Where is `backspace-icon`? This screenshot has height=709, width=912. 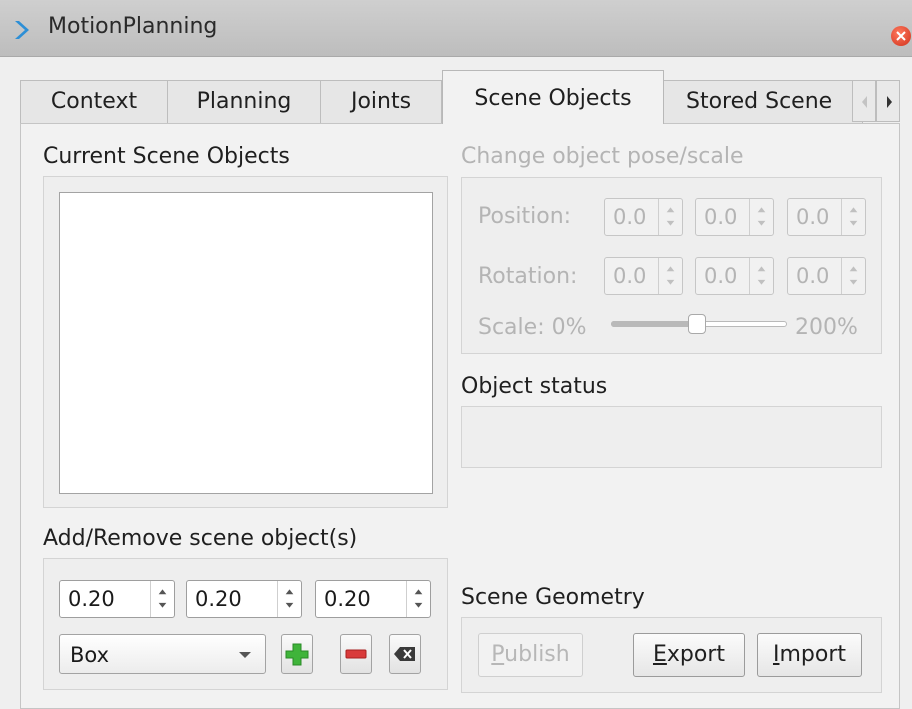 backspace-icon is located at coordinates (404, 654).